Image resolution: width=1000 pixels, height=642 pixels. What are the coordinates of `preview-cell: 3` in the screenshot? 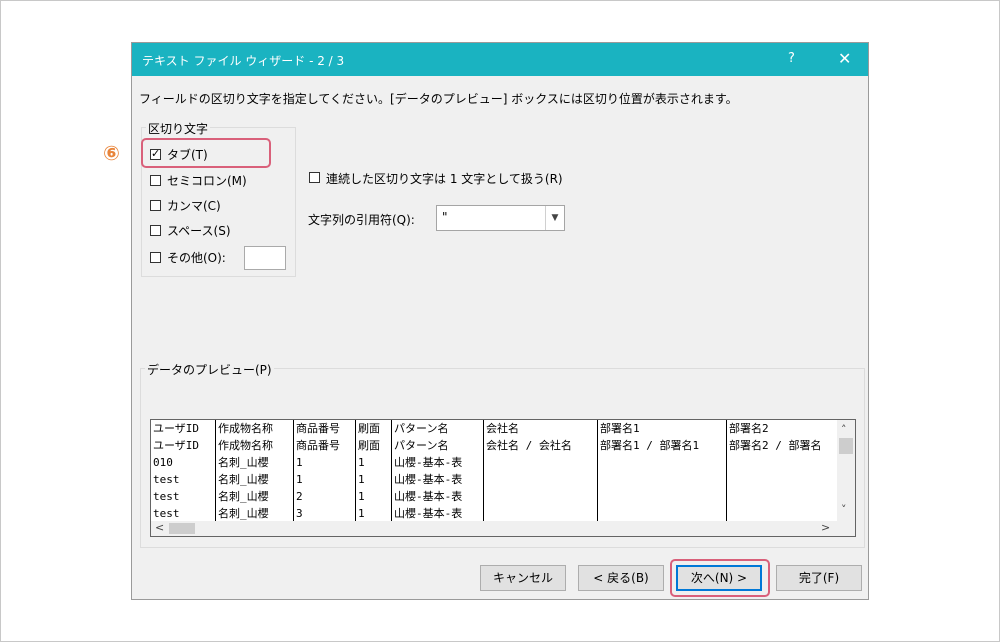 It's located at (299, 513).